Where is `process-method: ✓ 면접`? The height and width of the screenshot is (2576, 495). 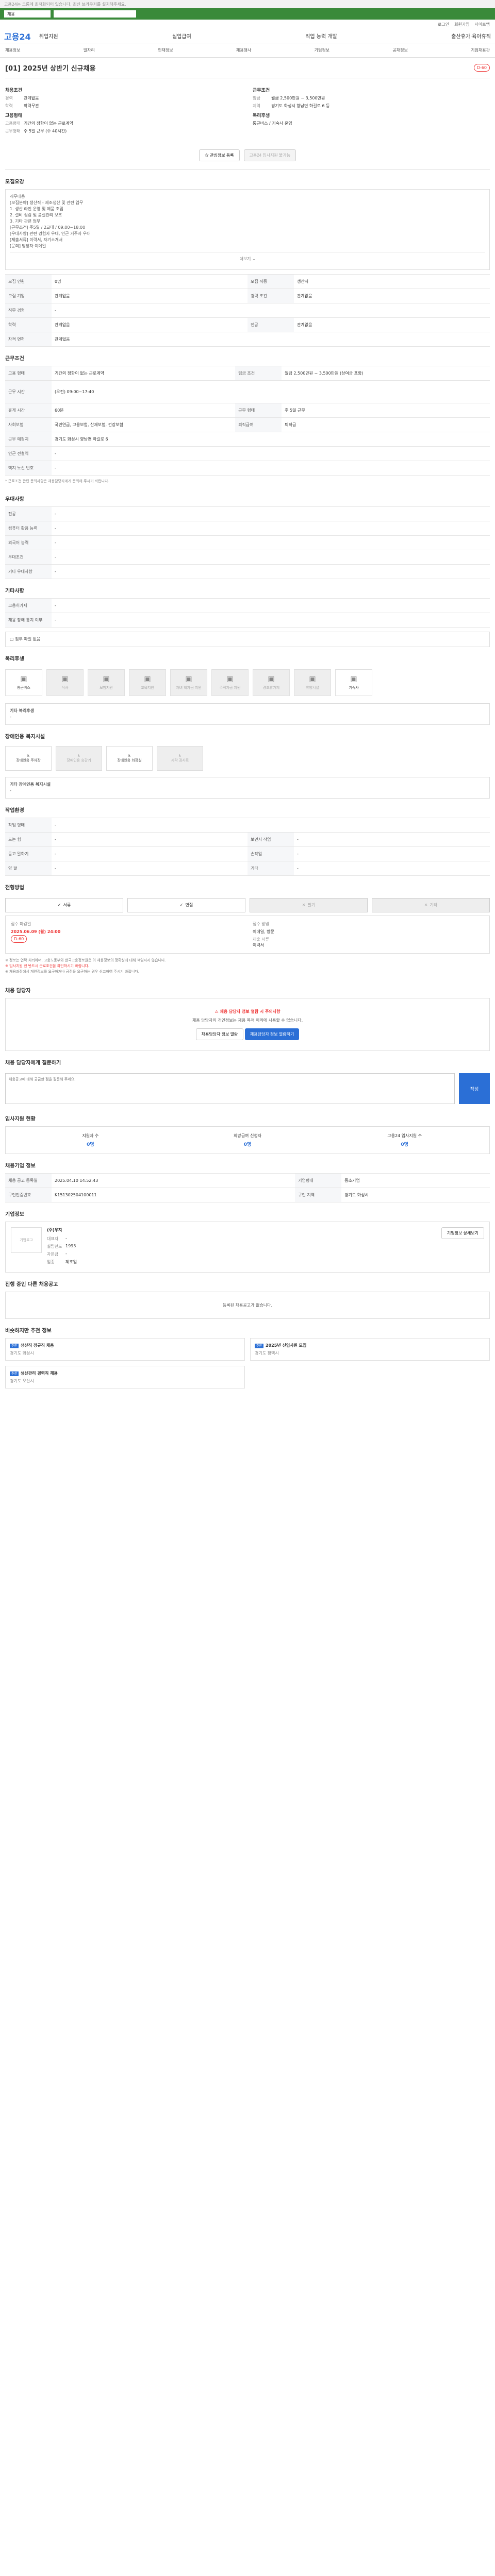 process-method: ✓ 면접 is located at coordinates (186, 904).